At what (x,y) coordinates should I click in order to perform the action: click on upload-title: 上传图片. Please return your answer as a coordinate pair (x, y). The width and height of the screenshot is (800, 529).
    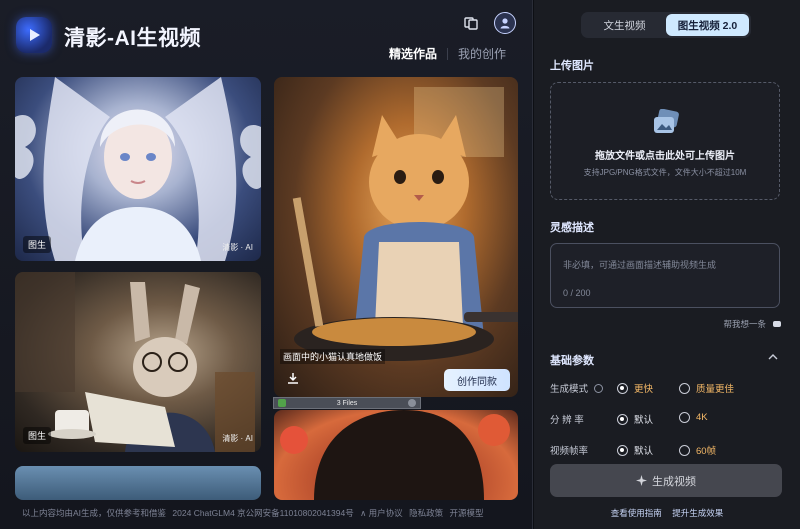
    Looking at the image, I should click on (572, 66).